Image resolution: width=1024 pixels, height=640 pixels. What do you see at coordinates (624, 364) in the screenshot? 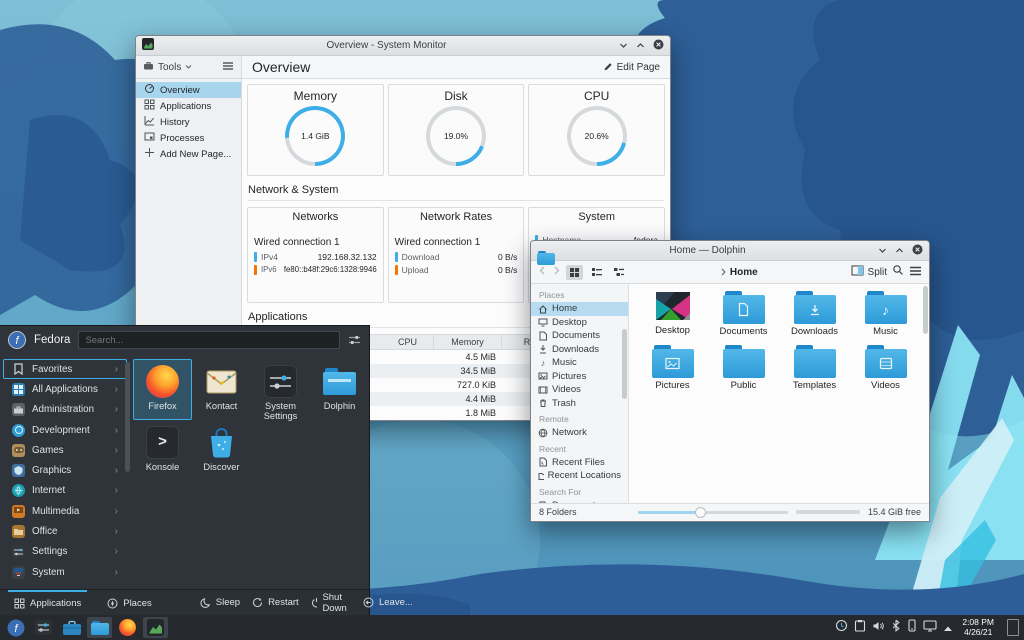
I see `places-scrollbar` at bounding box center [624, 364].